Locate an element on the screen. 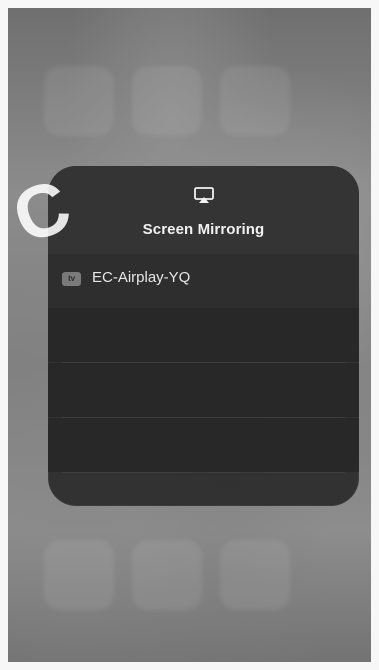 This screenshot has width=379, height=670. row-divider is located at coordinates (203, 472).